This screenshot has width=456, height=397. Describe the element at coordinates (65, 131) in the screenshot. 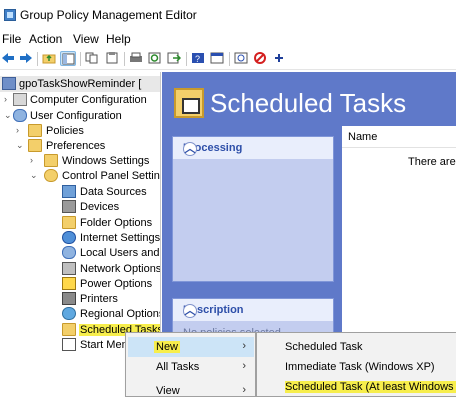

I see `tree-label: Policies` at that location.